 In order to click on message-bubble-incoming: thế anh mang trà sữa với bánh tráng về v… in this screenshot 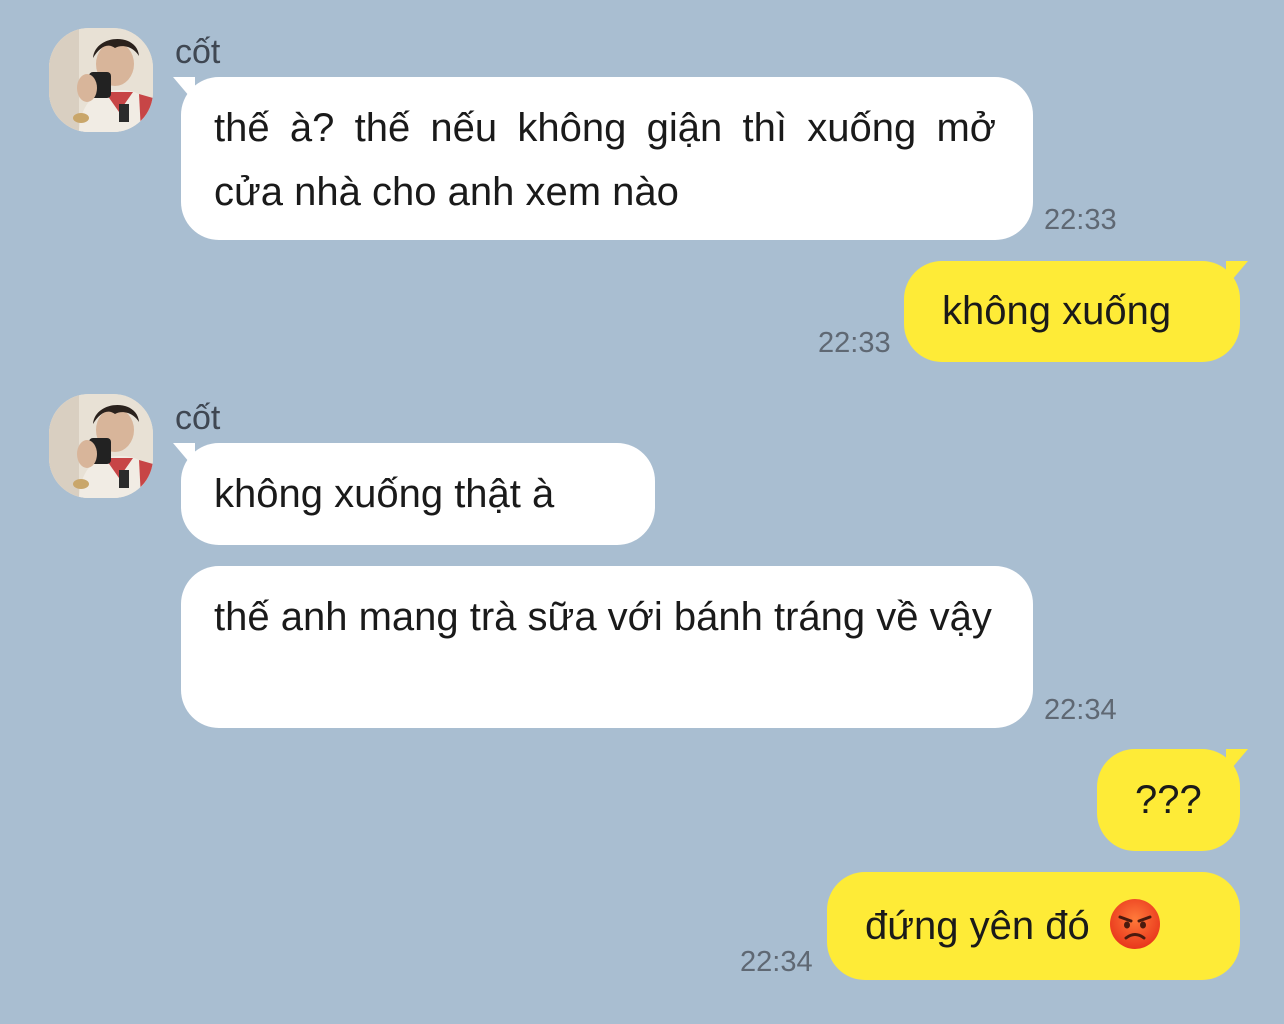, I will do `click(607, 647)`.